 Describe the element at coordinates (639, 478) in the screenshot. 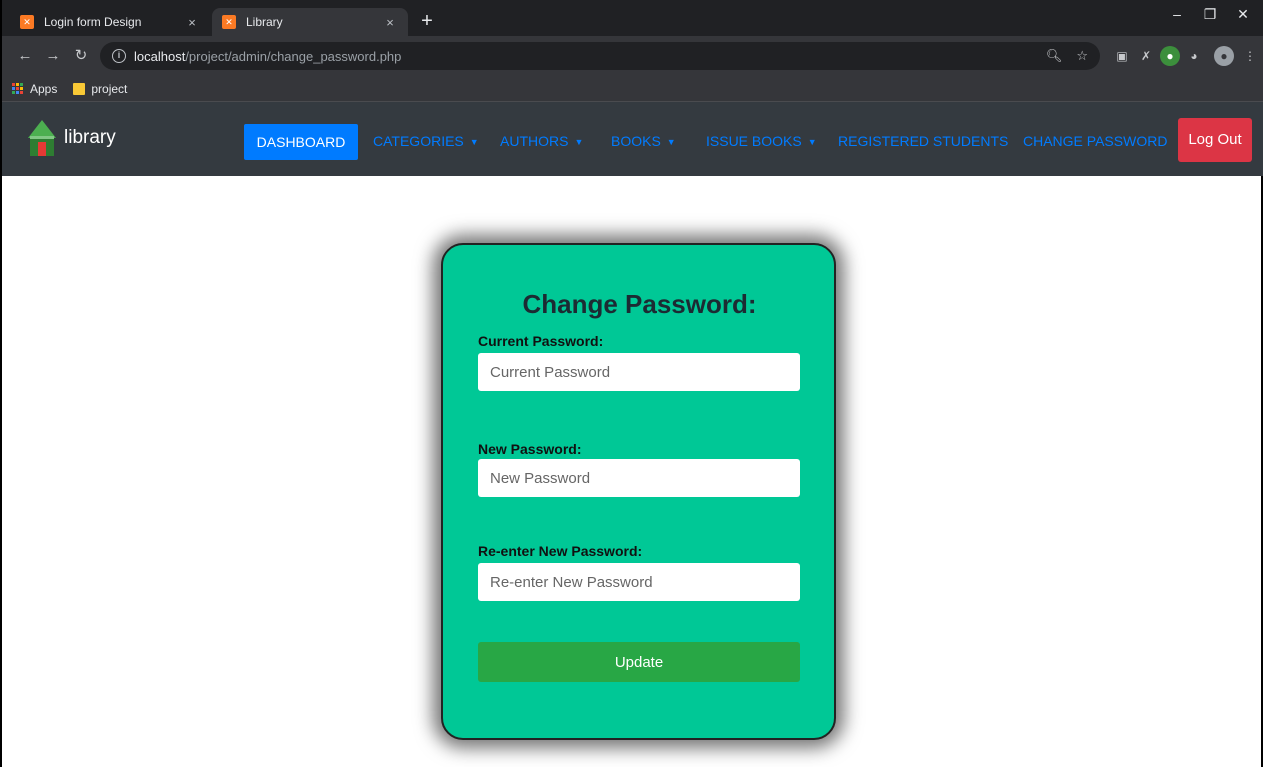

I see `new-password-input` at that location.